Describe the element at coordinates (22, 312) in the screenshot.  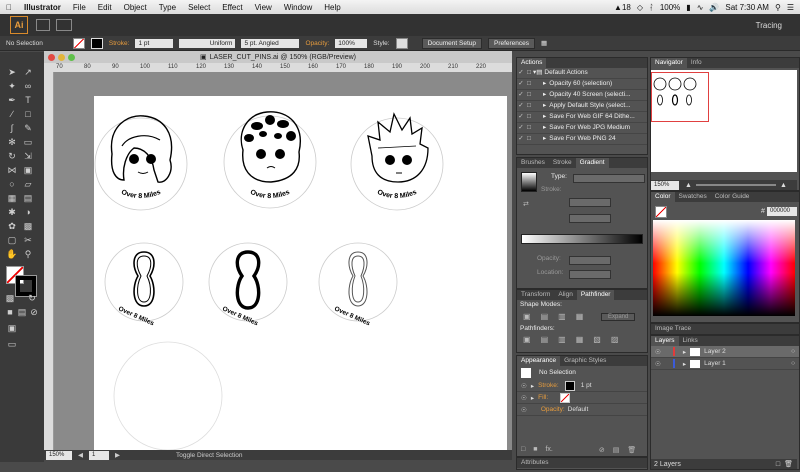
I see `gradient-mode-icon: ▤` at that location.